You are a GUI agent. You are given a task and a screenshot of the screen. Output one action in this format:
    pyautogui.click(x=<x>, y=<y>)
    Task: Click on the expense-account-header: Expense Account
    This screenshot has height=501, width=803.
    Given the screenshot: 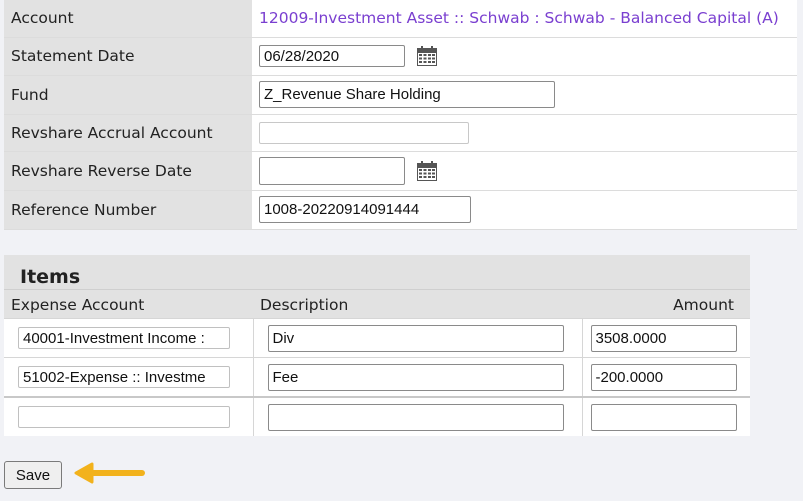 What is the action you would take?
    pyautogui.click(x=128, y=304)
    